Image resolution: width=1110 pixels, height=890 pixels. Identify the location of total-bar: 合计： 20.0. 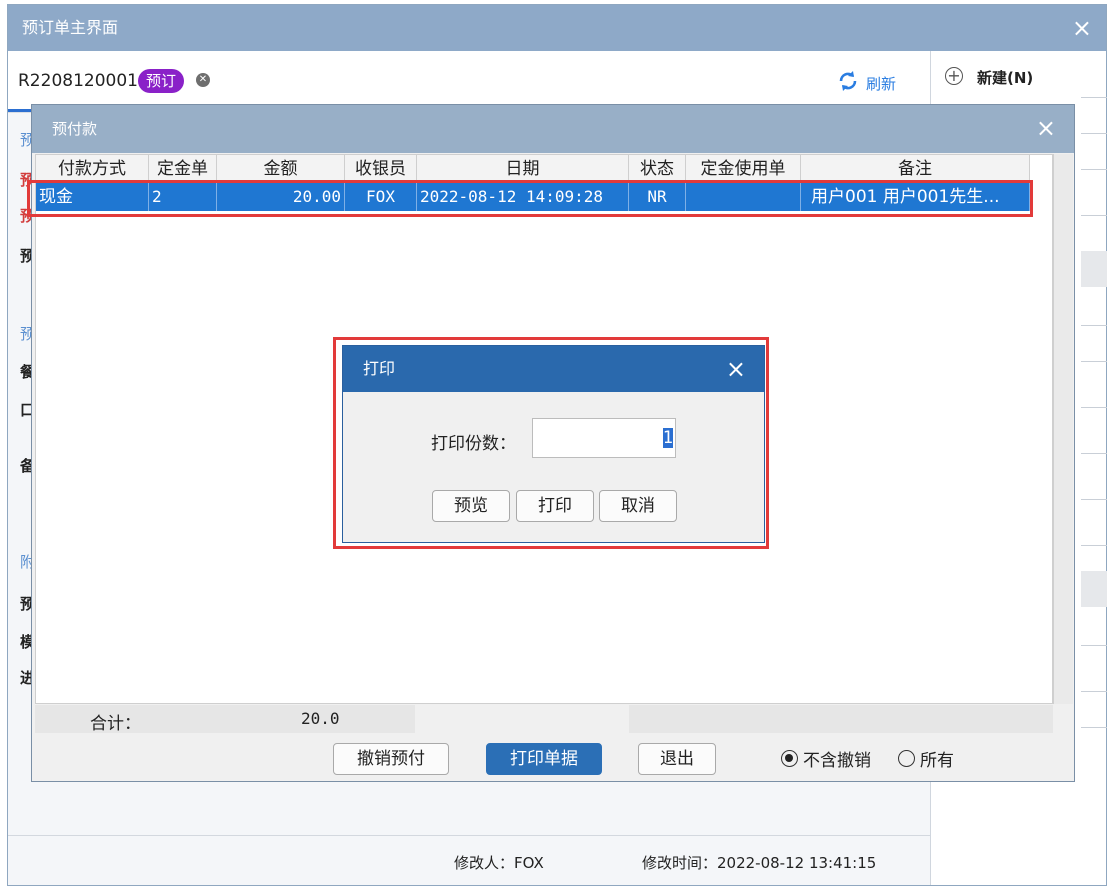
(544, 719).